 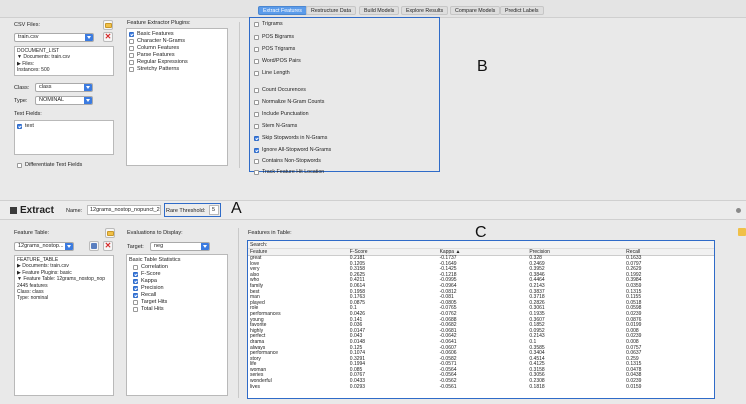 I want to click on folder-icon, so click(x=110, y=233).